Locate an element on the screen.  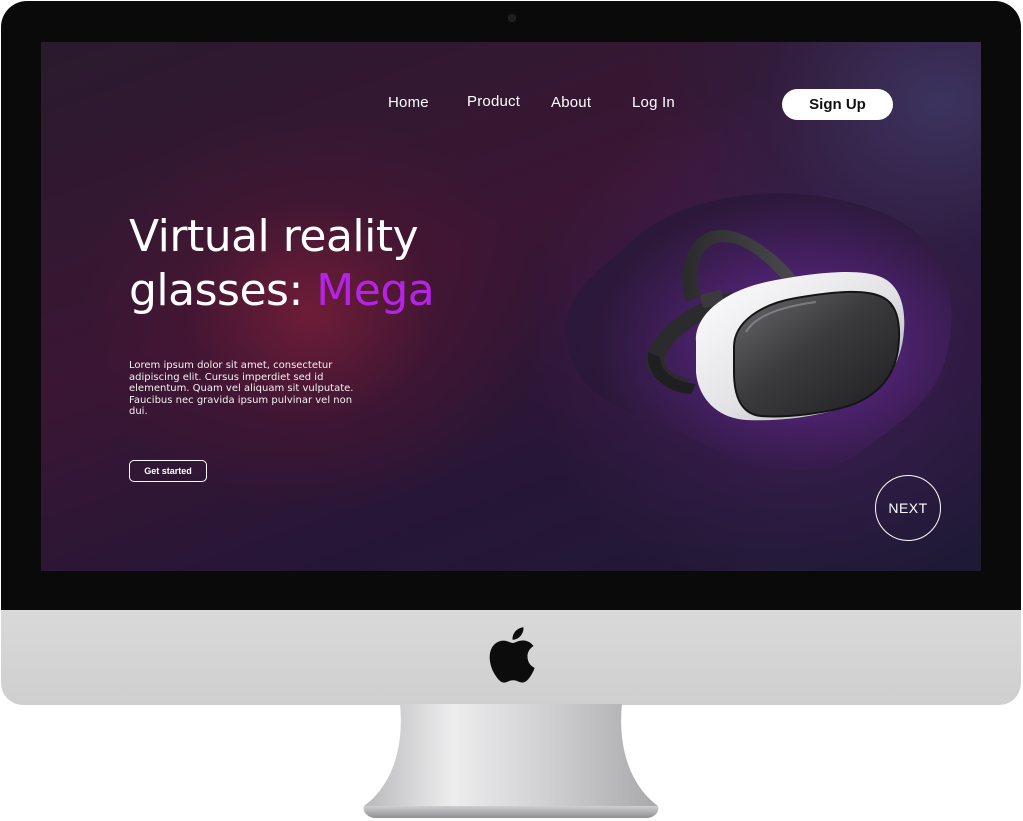
top-navigation: Home Product About Log In Sign Up is located at coordinates (511, 92).